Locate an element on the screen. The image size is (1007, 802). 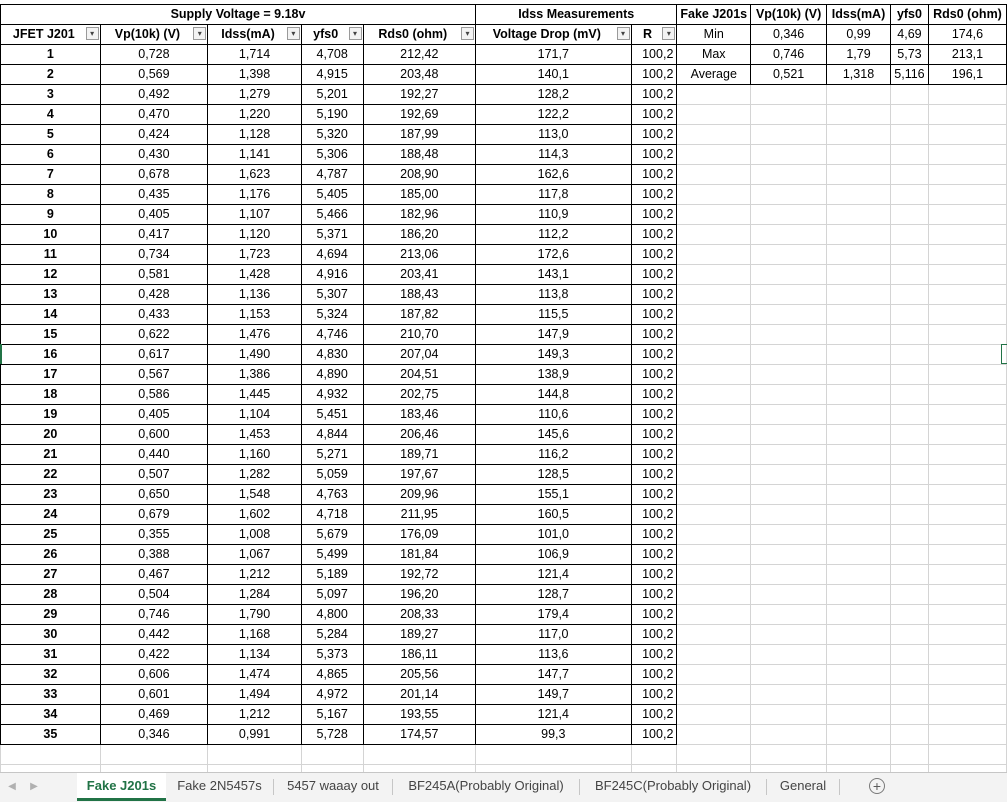
data-cell: 181,84 is located at coordinates (419, 554).